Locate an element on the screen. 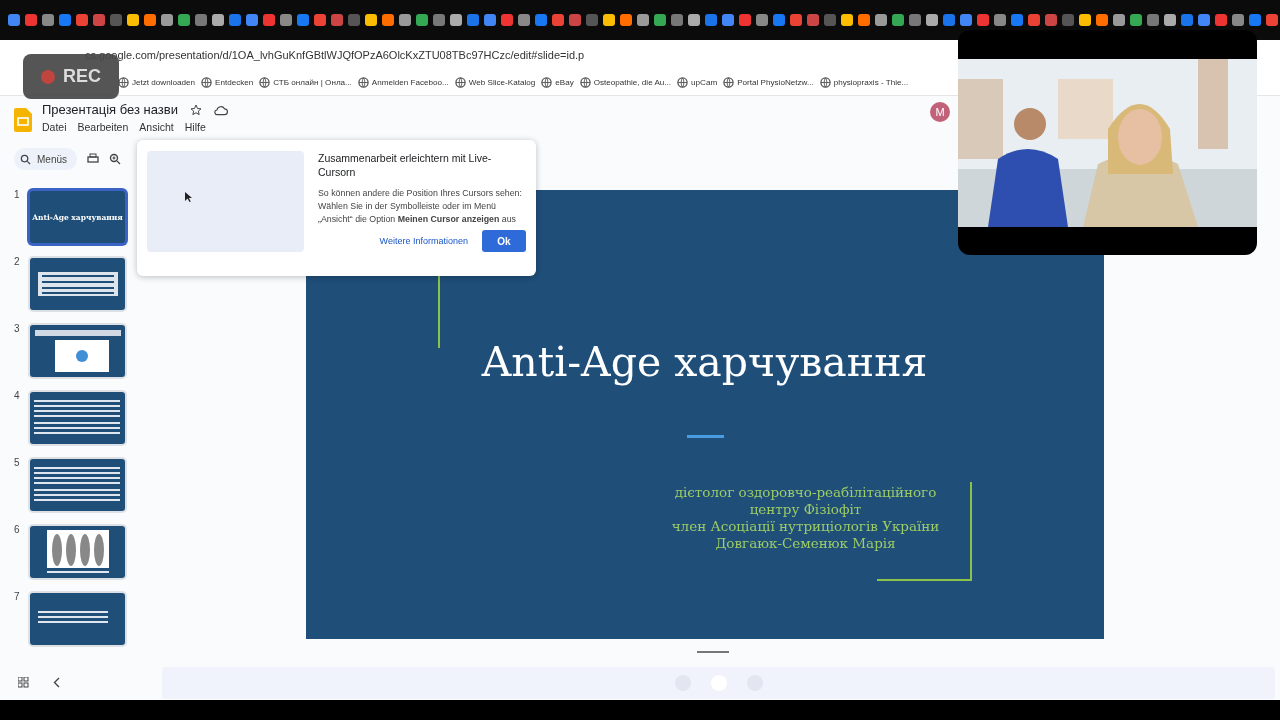 Image resolution: width=1280 pixels, height=720 pixels. menu-item: Bearbeiten is located at coordinates (103, 127).